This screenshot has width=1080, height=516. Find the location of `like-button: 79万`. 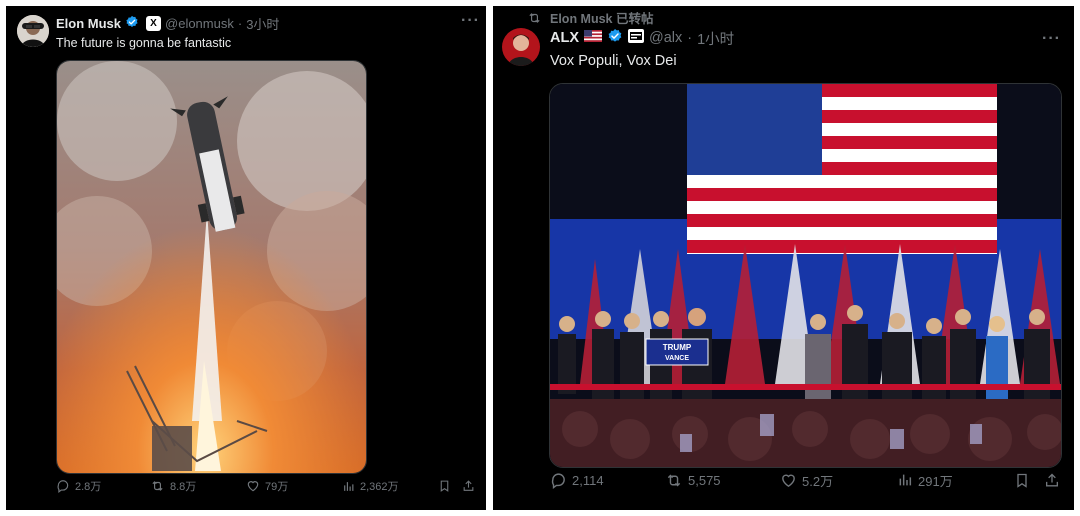

like-button: 79万 is located at coordinates (267, 486).